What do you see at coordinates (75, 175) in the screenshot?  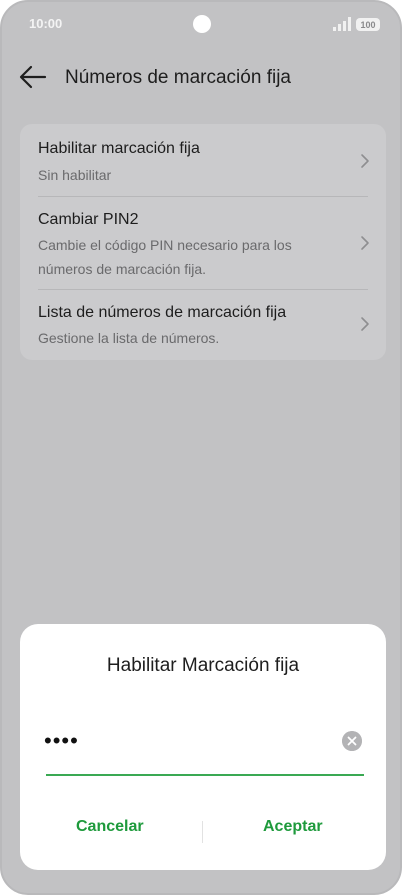 I see `setting-subtitle: Sin habilitar` at bounding box center [75, 175].